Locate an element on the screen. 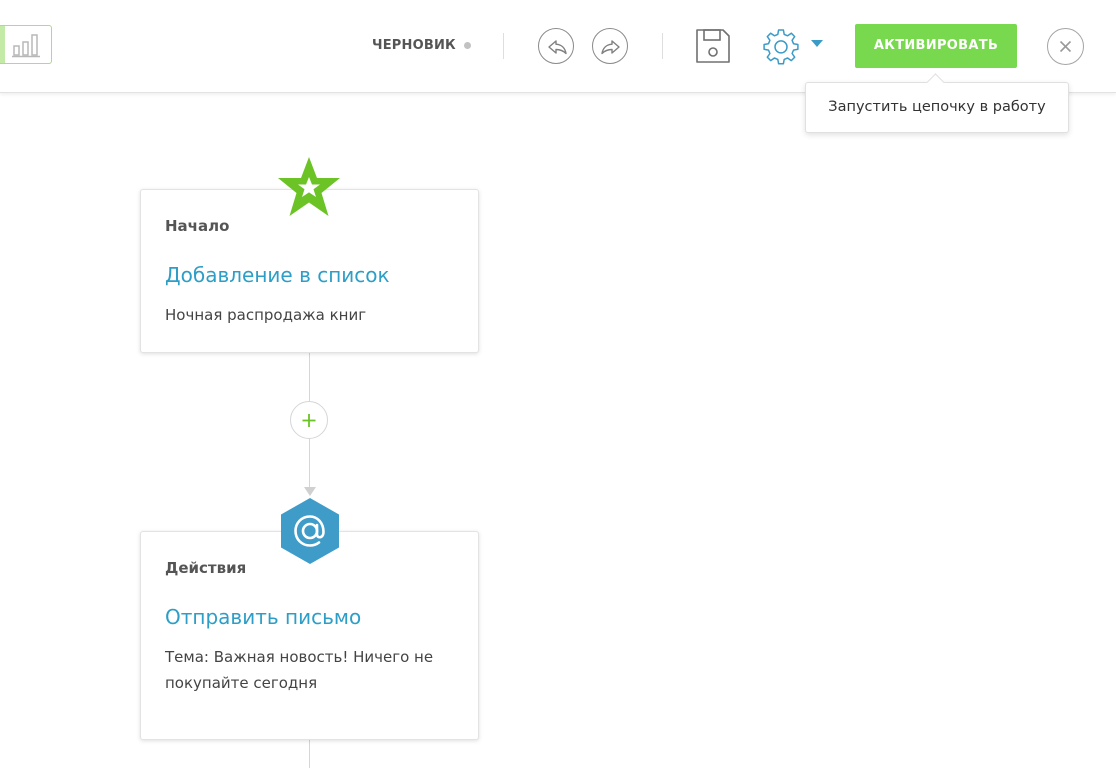 The image size is (1116, 768). node-category: Действия is located at coordinates (206, 568).